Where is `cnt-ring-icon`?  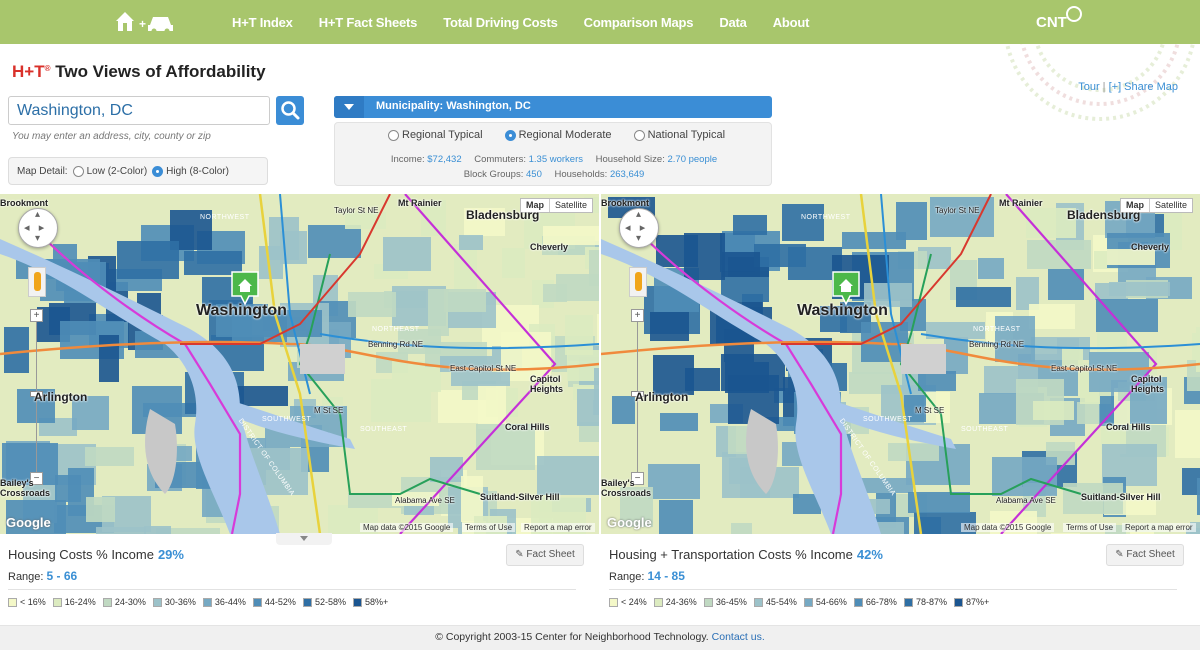 cnt-ring-icon is located at coordinates (1074, 14).